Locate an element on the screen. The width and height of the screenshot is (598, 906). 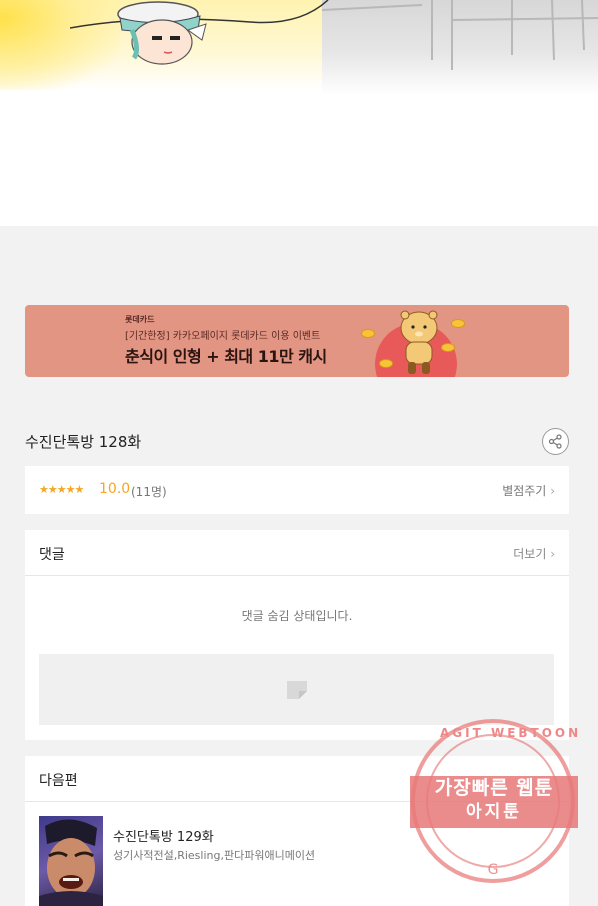
comments-heading: 댓글 is located at coordinates (52, 555).